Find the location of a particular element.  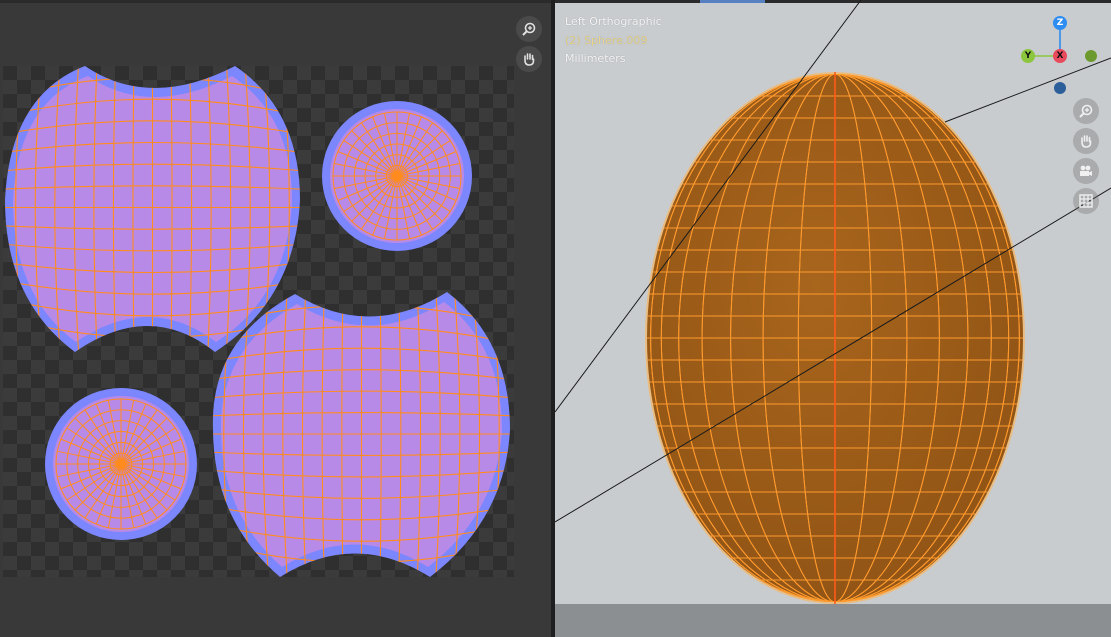

uv-pan-button is located at coordinates (529, 59).